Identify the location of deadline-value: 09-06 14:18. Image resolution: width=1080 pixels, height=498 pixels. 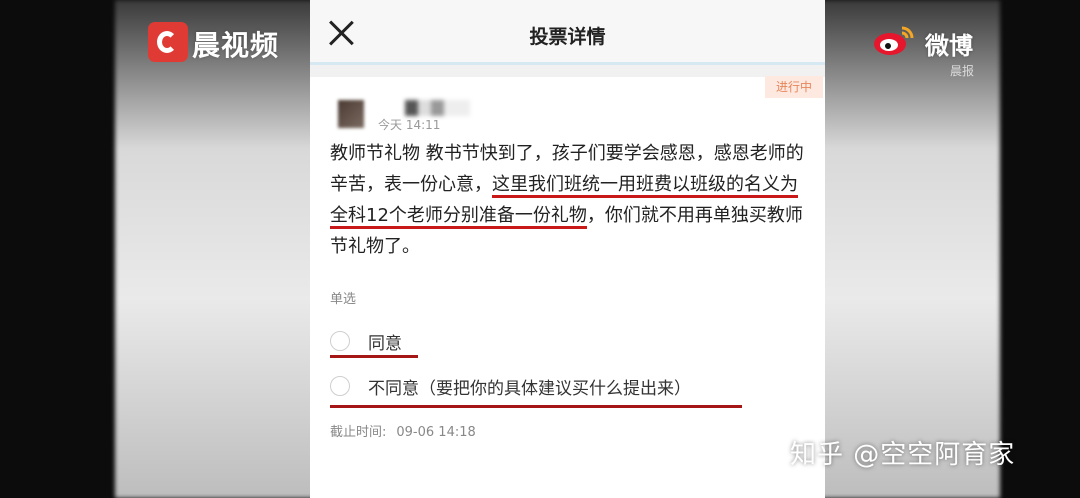
(436, 432).